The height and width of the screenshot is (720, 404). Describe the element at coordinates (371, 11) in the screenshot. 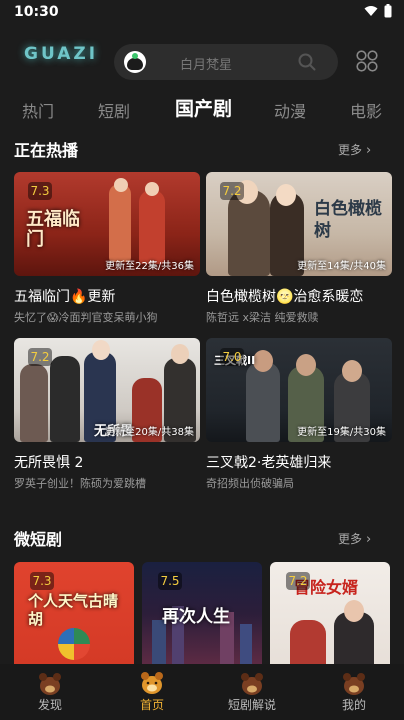

I see `wifi-icon` at that location.